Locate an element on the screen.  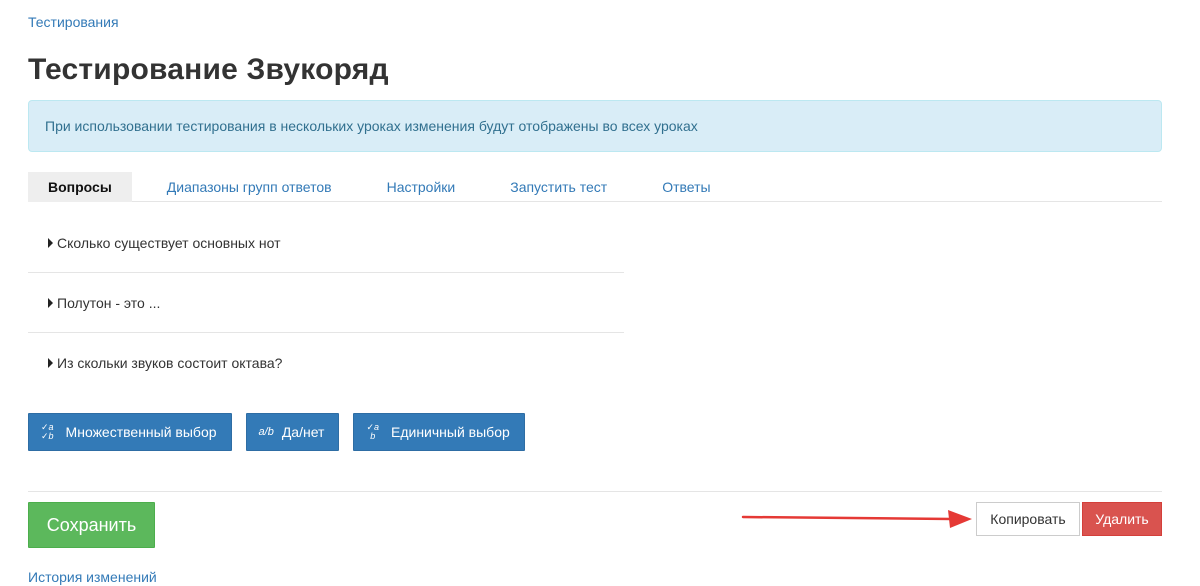
breadcrumb-testing-link: Тестирования is located at coordinates (73, 22).